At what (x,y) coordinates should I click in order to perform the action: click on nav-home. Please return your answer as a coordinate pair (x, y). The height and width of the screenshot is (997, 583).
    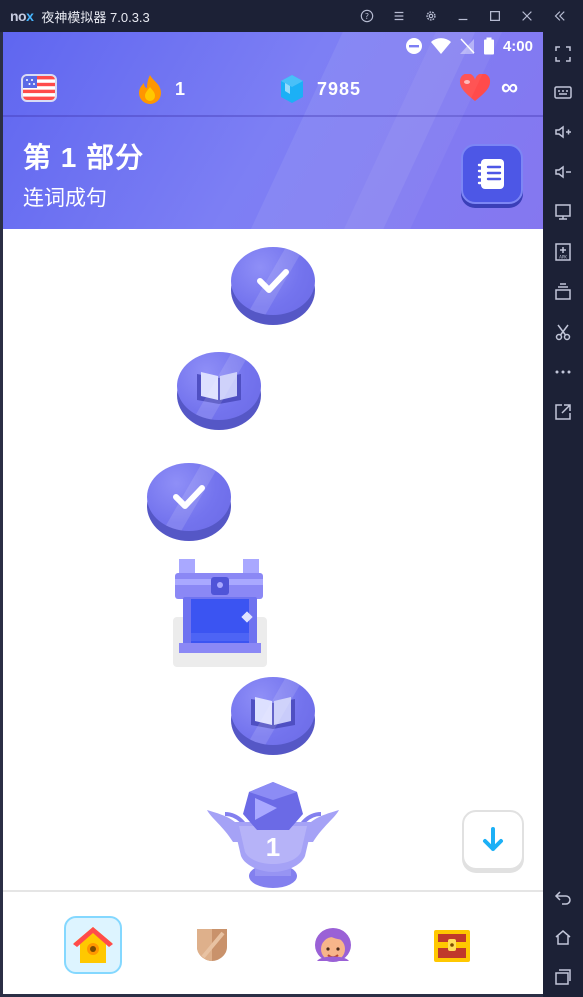
    Looking at the image, I should click on (93, 945).